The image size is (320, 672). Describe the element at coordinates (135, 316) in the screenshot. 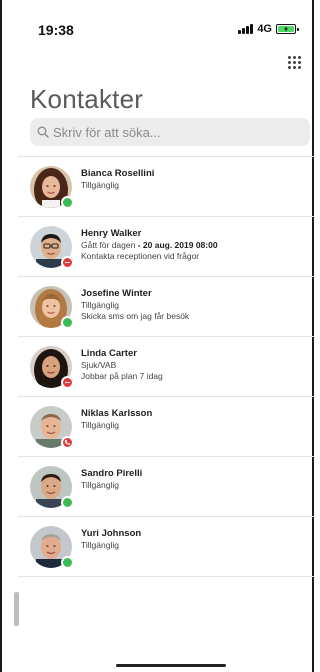

I see `contact-message: Skicka sms om jag får besök` at that location.